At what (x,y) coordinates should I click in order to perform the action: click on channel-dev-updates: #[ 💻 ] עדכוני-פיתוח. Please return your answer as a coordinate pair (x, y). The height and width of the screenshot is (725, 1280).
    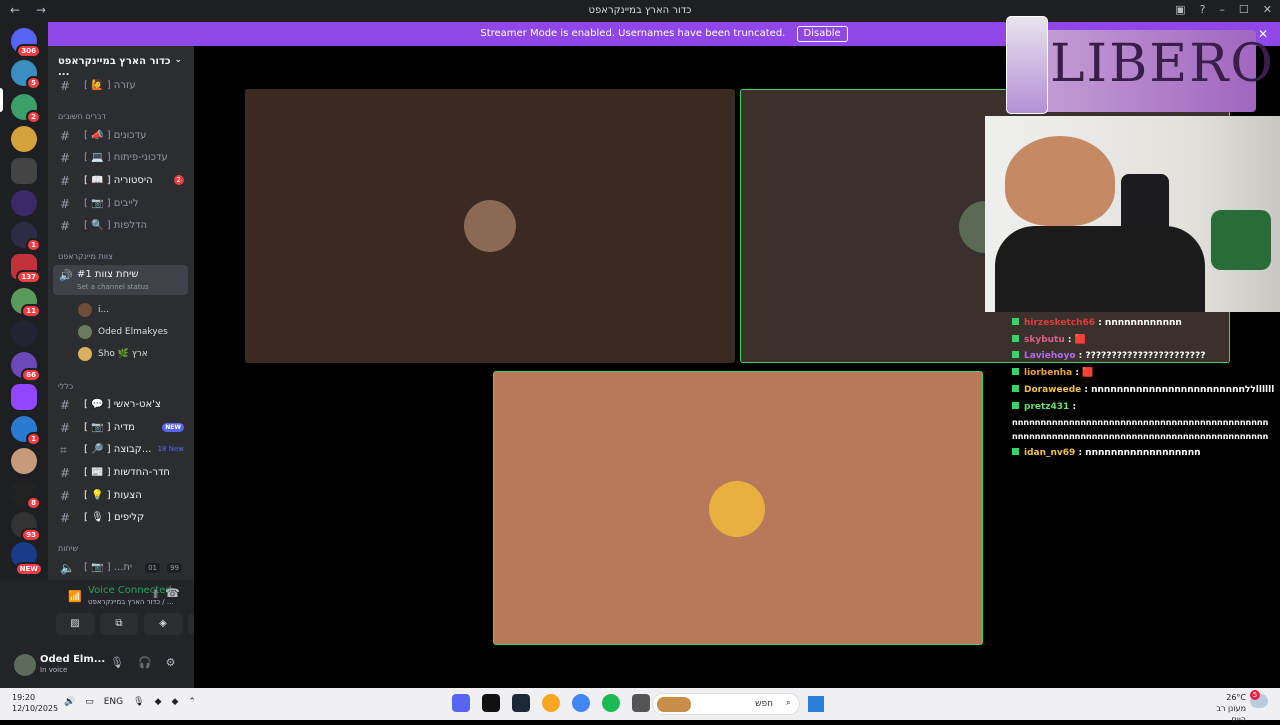
    Looking at the image, I should click on (121, 158).